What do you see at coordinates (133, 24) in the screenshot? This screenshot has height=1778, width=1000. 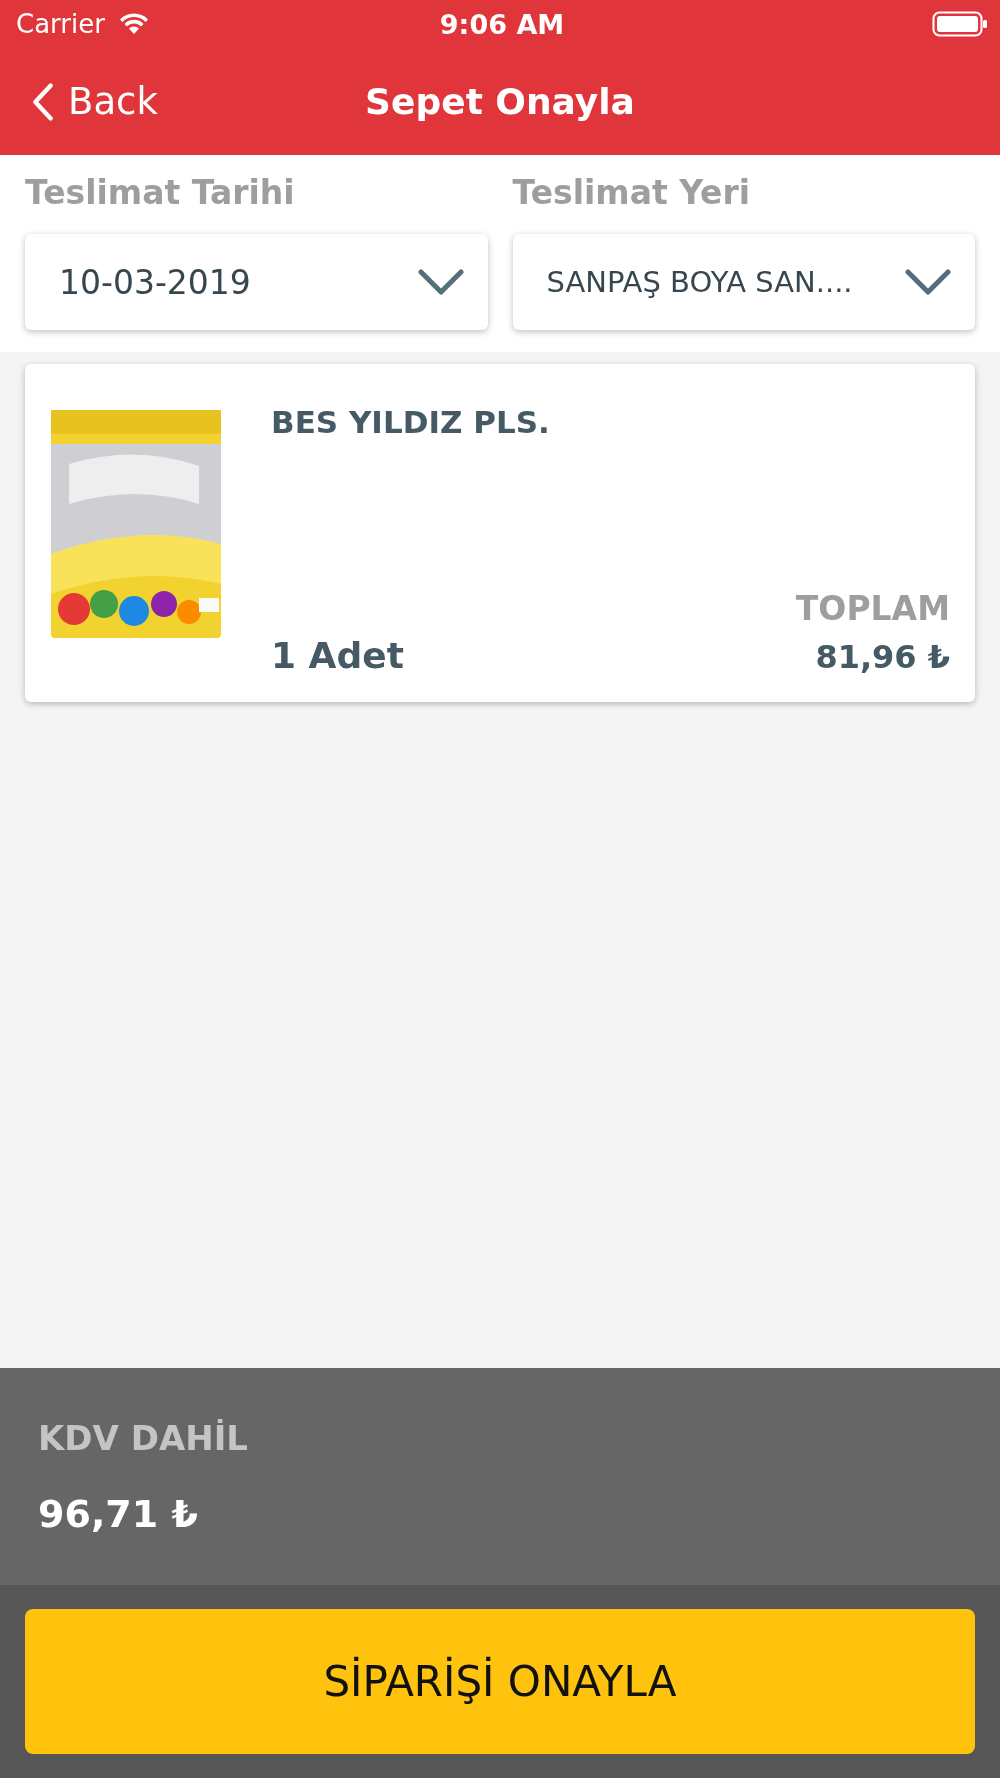 I see `wifi-icon` at bounding box center [133, 24].